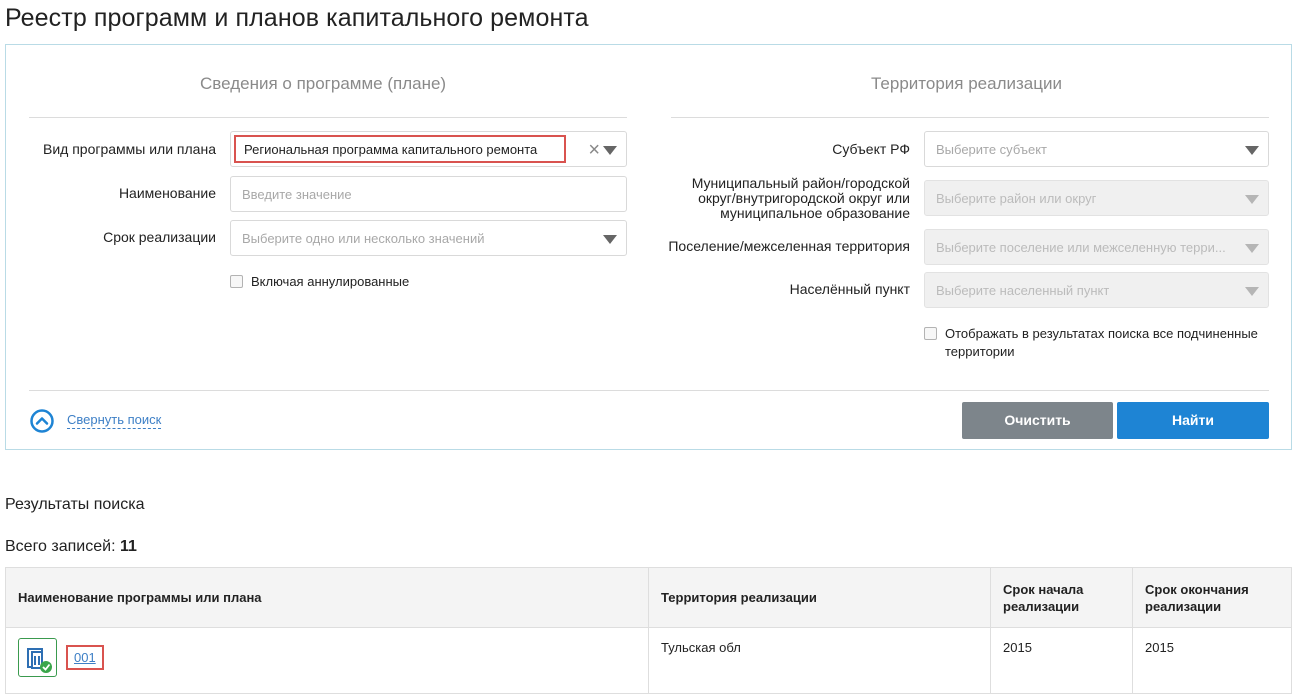 The image size is (1297, 694). Describe the element at coordinates (991, 149) in the screenshot. I see `subject-placeholder: Выберите субъект` at that location.